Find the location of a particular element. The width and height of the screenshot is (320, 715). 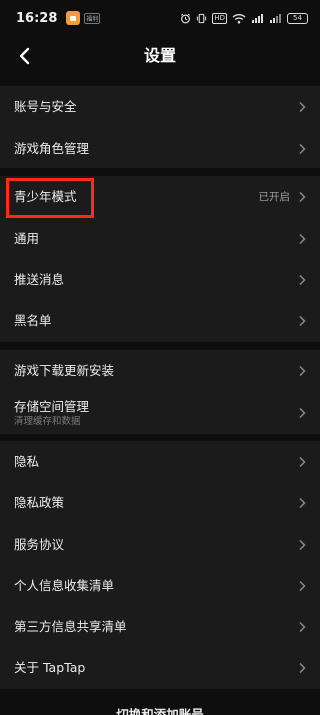

settings-item-label: 隐私 is located at coordinates (27, 461).